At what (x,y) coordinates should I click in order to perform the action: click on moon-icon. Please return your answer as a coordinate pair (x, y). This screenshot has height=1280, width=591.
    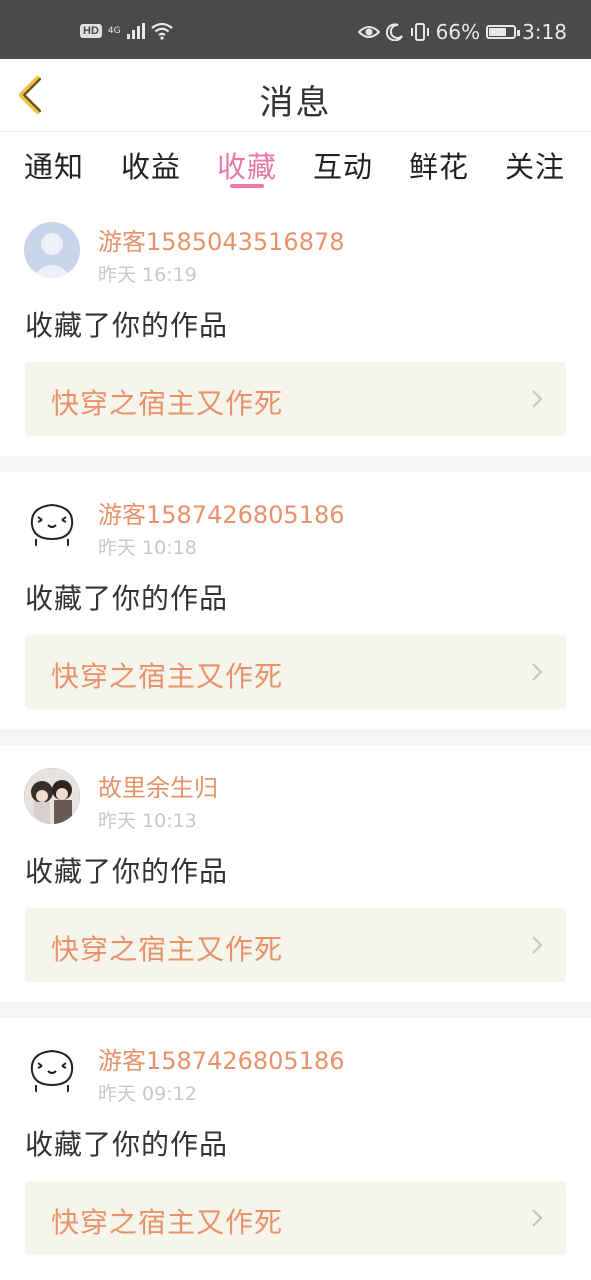
    Looking at the image, I should click on (394, 32).